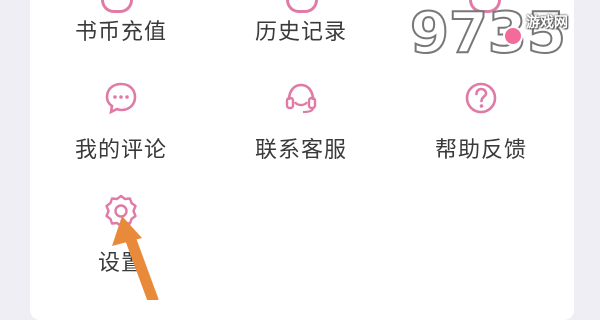  What do you see at coordinates (547, 23) in the screenshot?
I see `watermark-text: 游戏网` at bounding box center [547, 23].